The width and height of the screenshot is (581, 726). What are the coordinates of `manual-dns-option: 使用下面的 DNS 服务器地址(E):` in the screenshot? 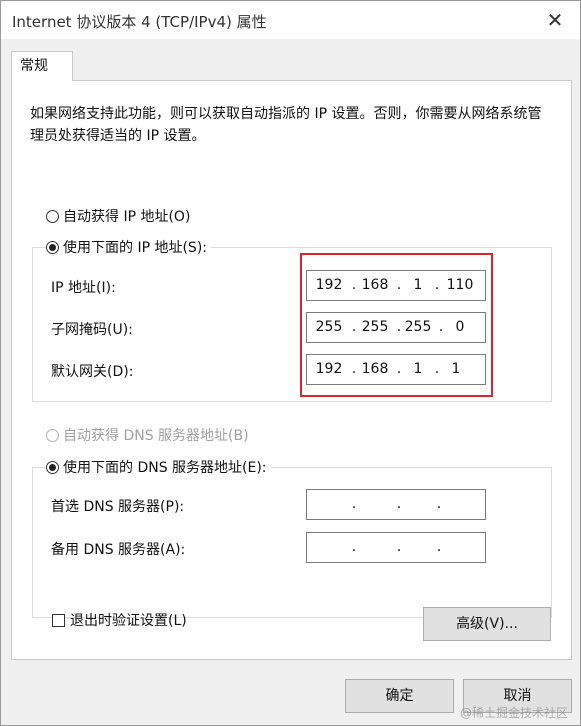 It's located at (158, 467).